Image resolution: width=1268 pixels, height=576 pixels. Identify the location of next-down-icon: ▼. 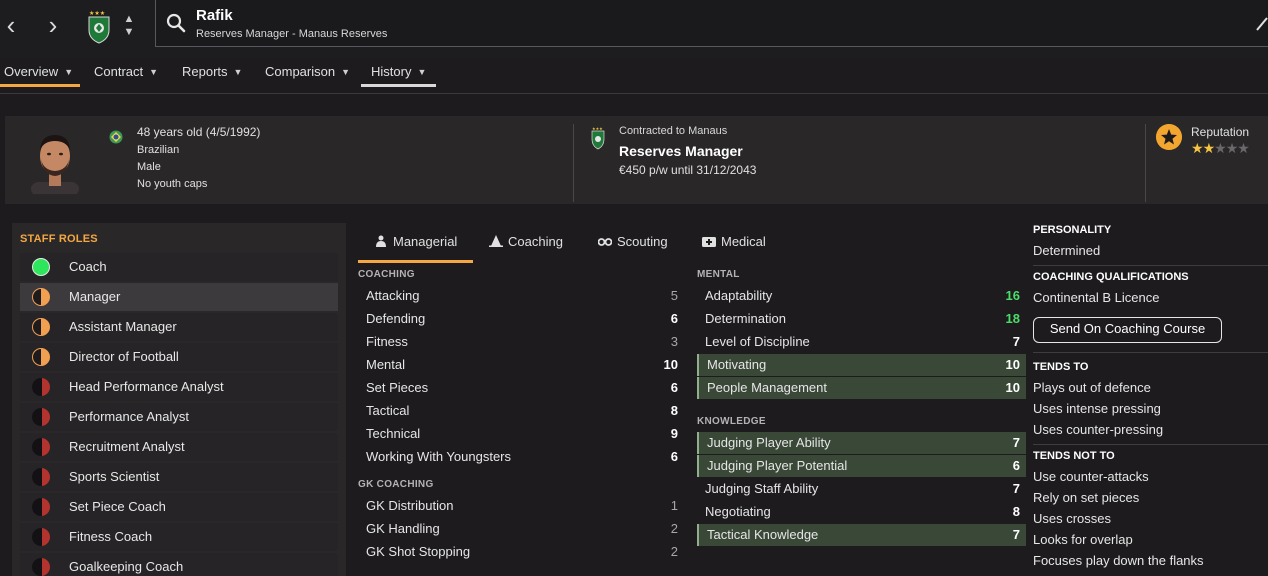
(129, 32).